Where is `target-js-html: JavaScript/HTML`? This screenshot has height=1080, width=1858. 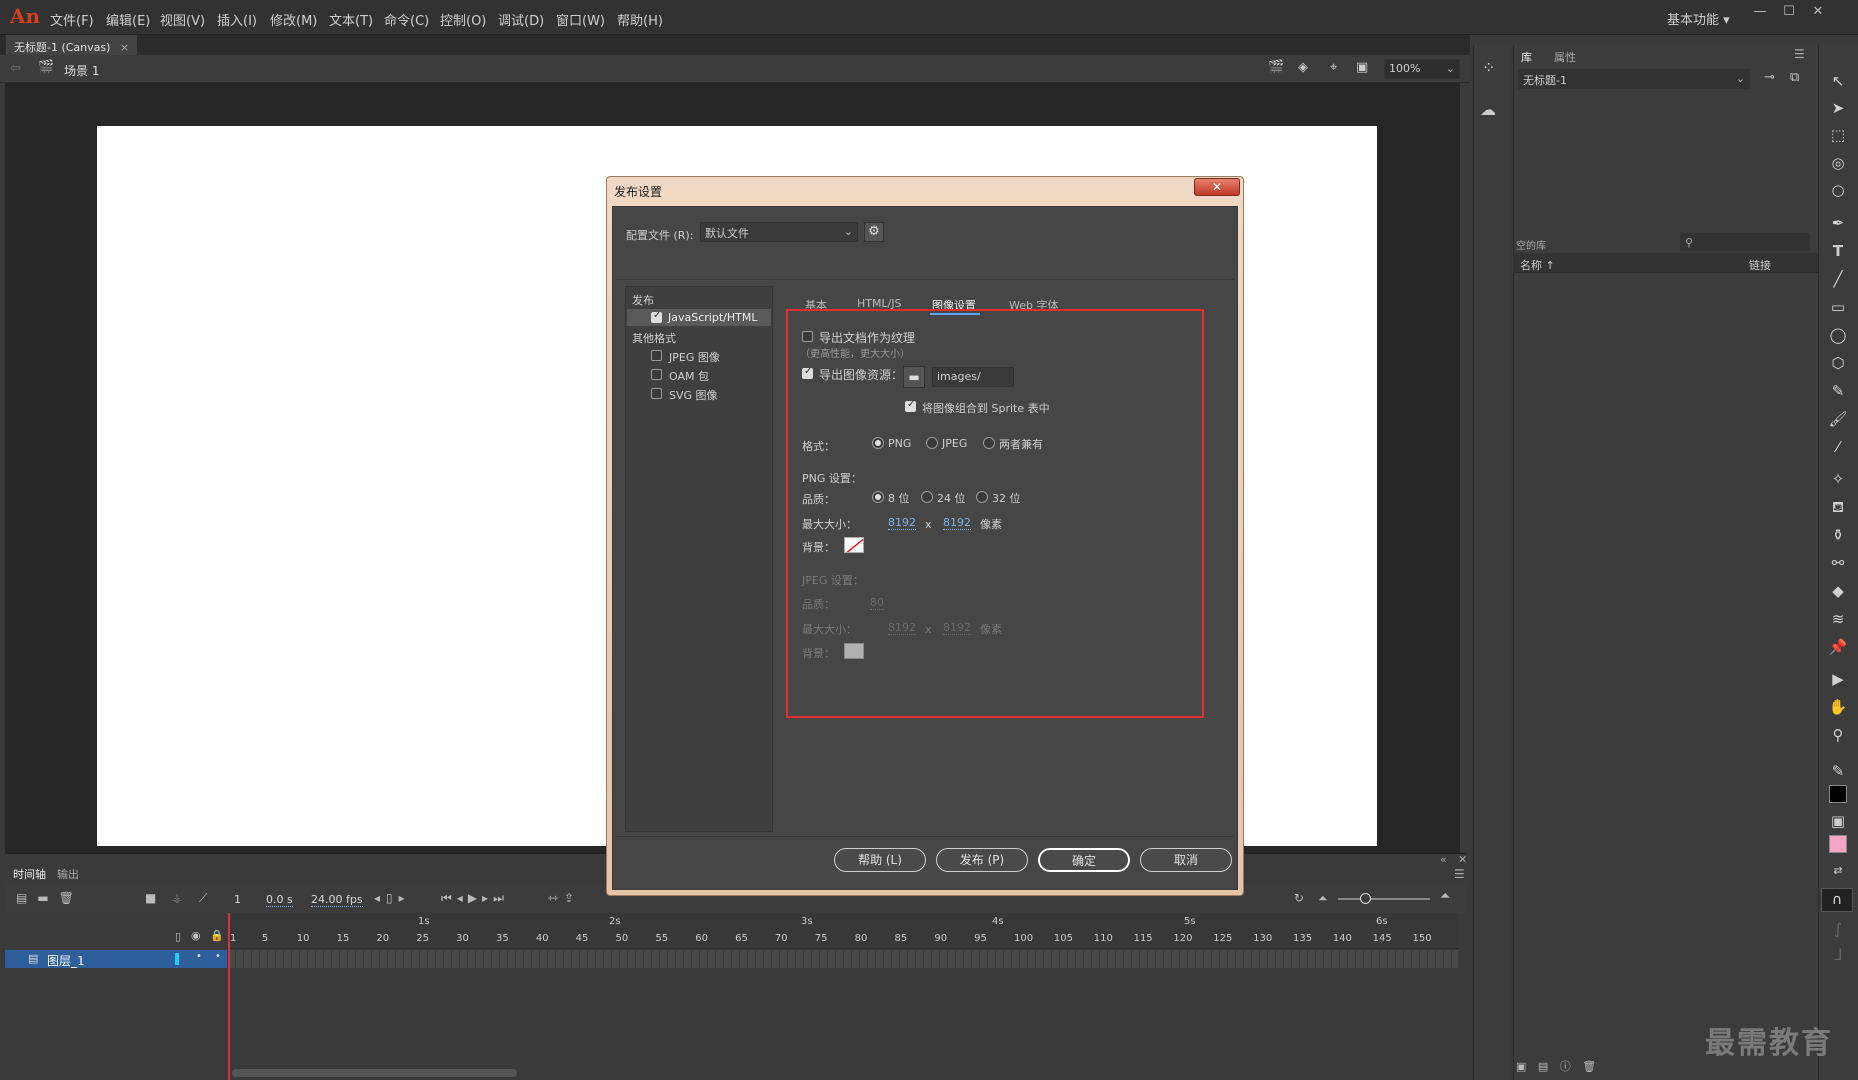
target-js-html: JavaScript/HTML is located at coordinates (712, 317).